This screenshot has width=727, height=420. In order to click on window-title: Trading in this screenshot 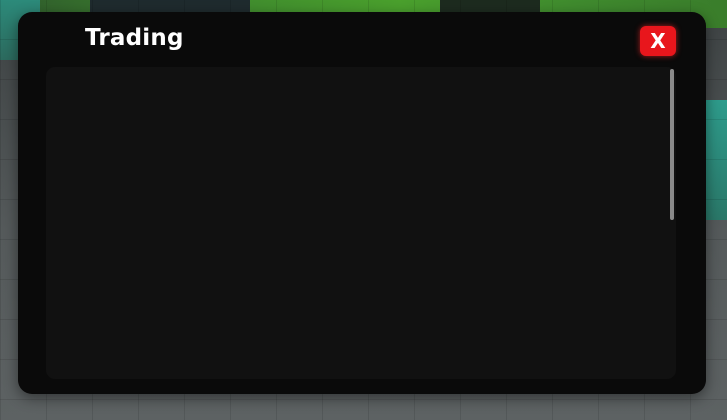, I will do `click(134, 38)`.